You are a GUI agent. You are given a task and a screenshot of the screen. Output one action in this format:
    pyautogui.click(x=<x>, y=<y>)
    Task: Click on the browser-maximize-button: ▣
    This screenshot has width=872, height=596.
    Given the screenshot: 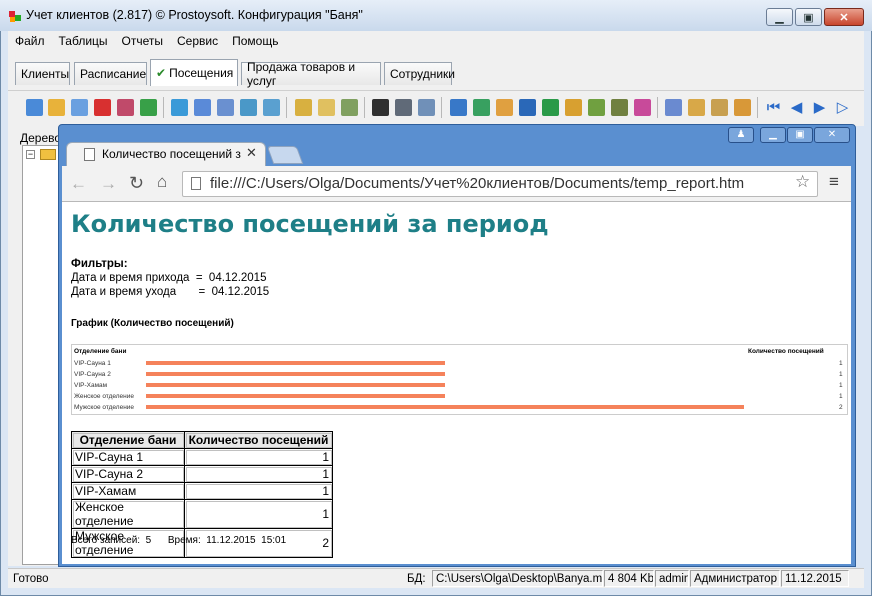 What is the action you would take?
    pyautogui.click(x=800, y=135)
    